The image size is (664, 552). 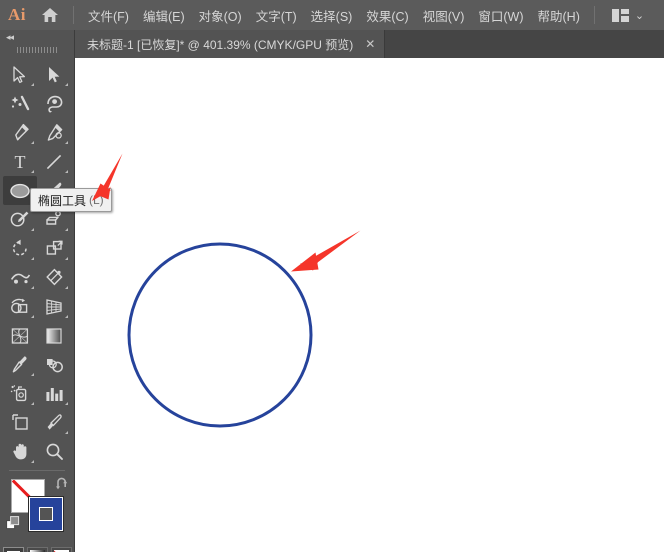 What do you see at coordinates (54, 451) in the screenshot?
I see `zoom-tool` at bounding box center [54, 451].